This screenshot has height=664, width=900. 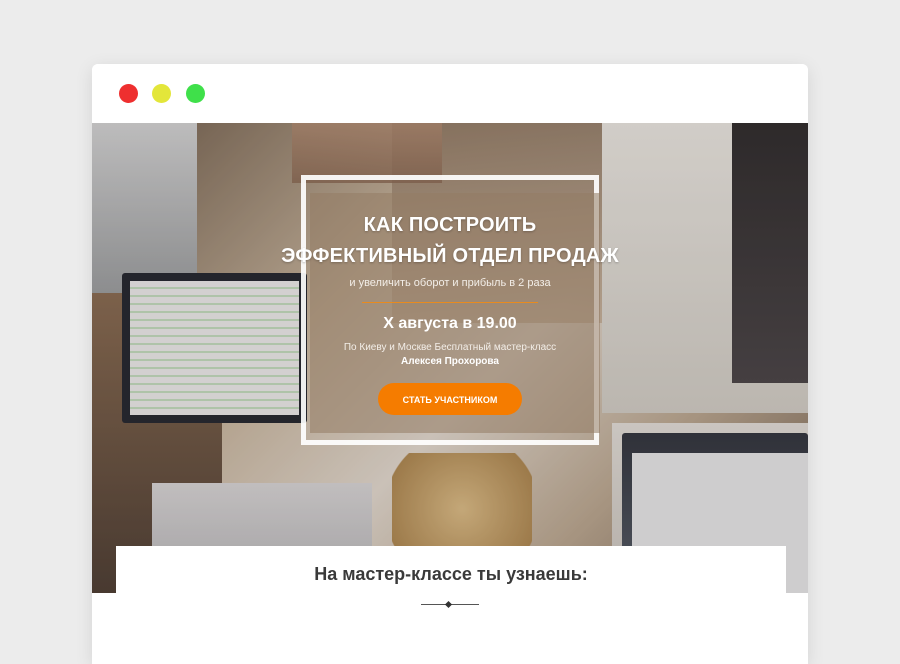 What do you see at coordinates (450, 256) in the screenshot?
I see `hero-title-line2: ЭФФЕКТИВНЫЙ ОТДЕЛ ПРОДАЖ` at bounding box center [450, 256].